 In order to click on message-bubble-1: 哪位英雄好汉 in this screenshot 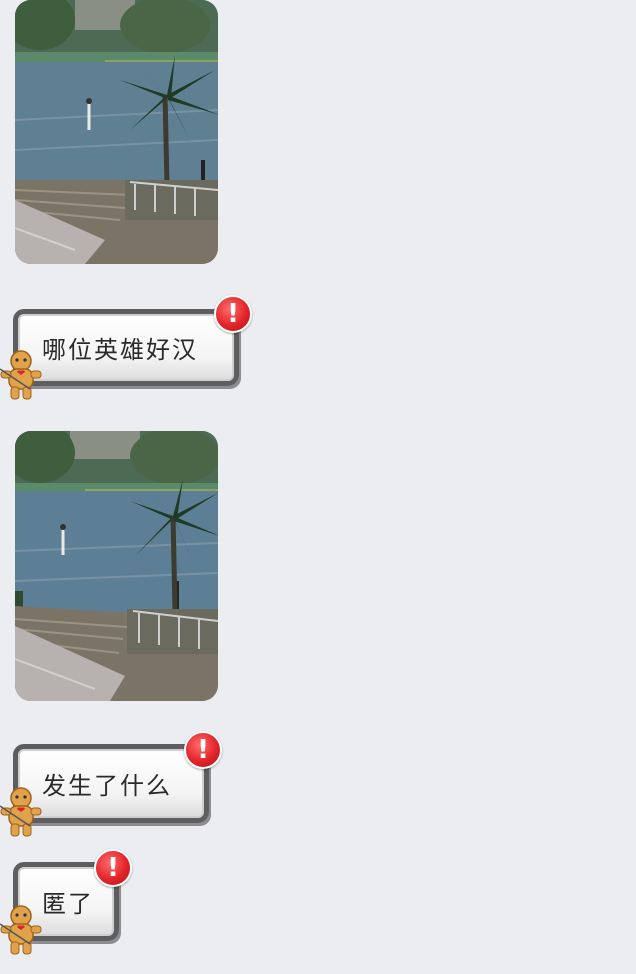, I will do `click(126, 347)`.